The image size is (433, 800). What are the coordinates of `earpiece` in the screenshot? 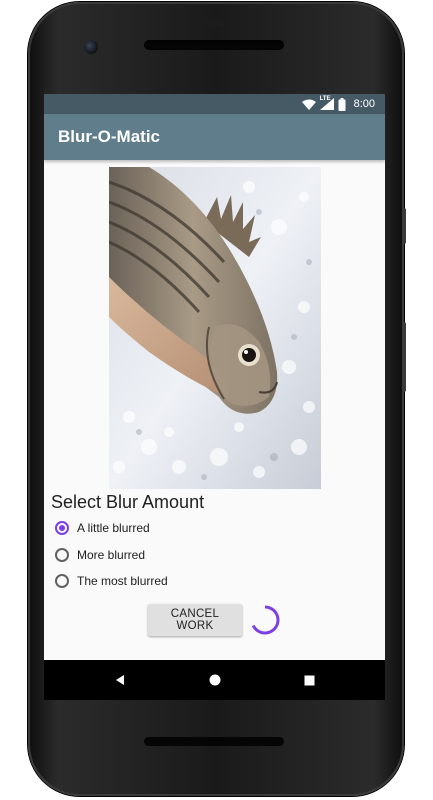 It's located at (214, 22).